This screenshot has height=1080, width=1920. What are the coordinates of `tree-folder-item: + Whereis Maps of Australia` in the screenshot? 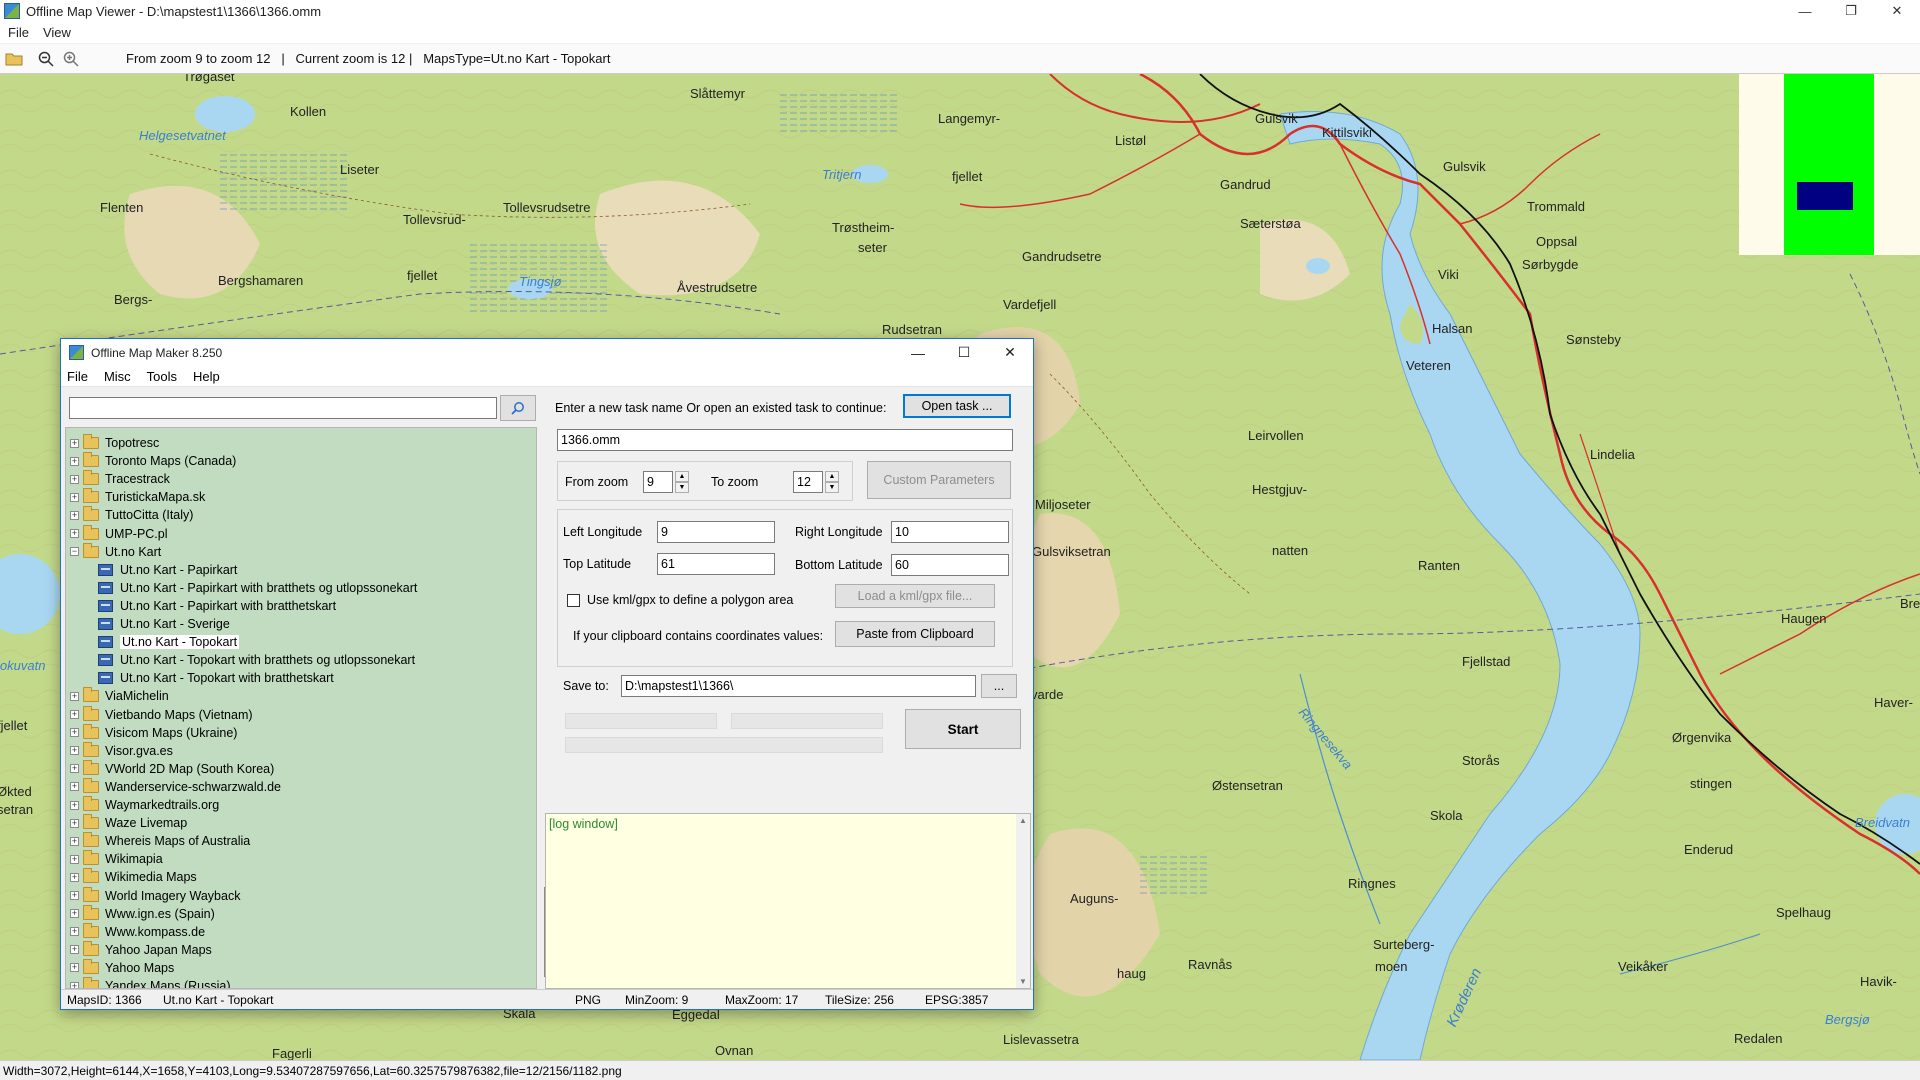 It's located at (160, 841).